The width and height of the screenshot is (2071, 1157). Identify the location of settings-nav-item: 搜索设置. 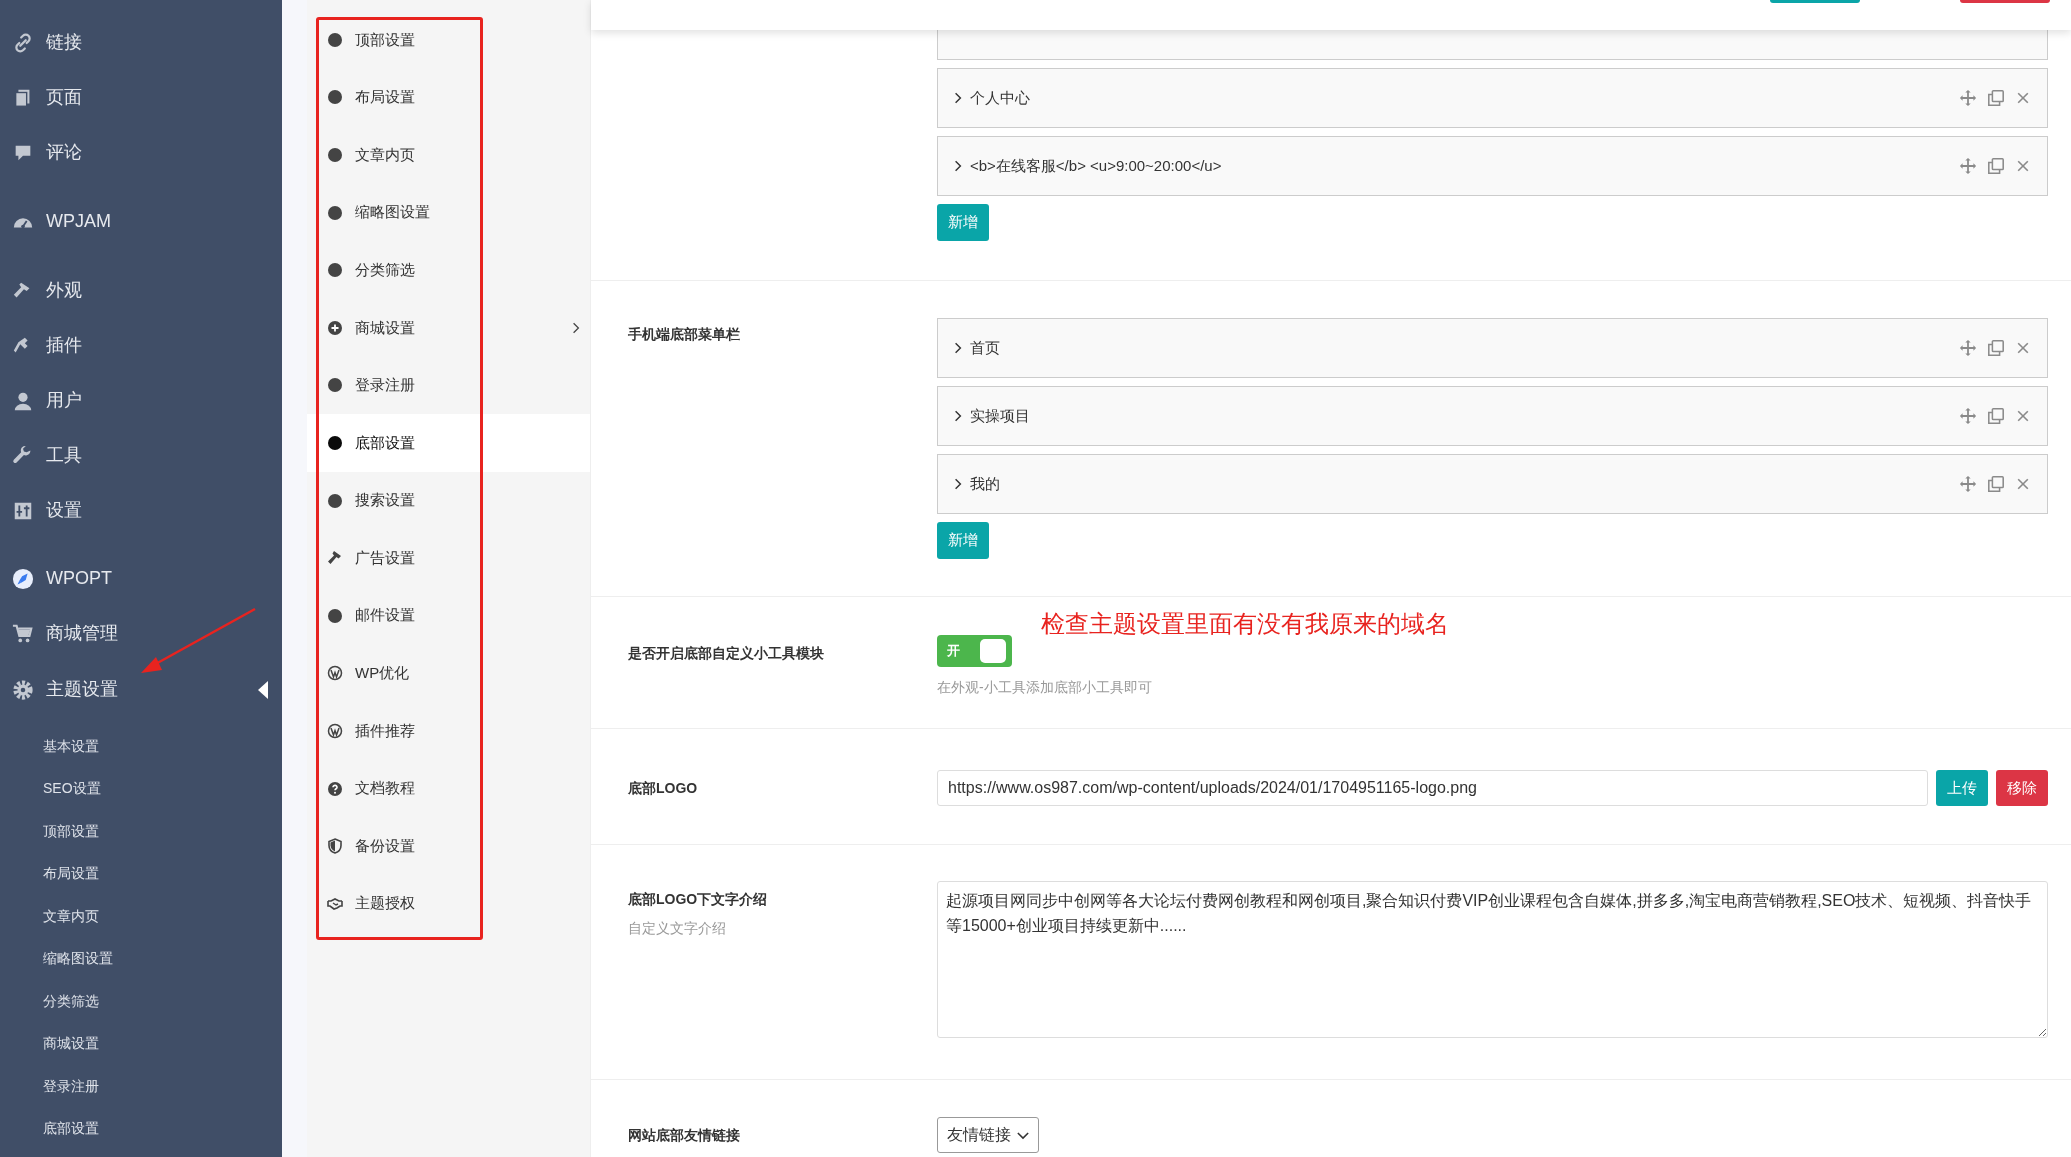
(448, 500).